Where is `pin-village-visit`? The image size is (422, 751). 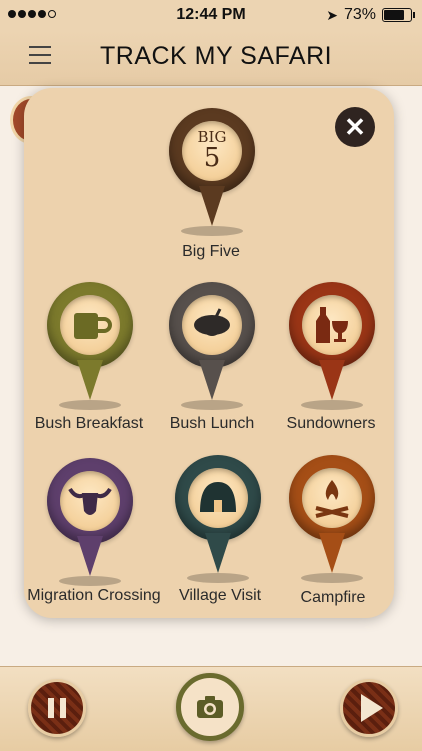
pin-village-visit is located at coordinates (218, 520).